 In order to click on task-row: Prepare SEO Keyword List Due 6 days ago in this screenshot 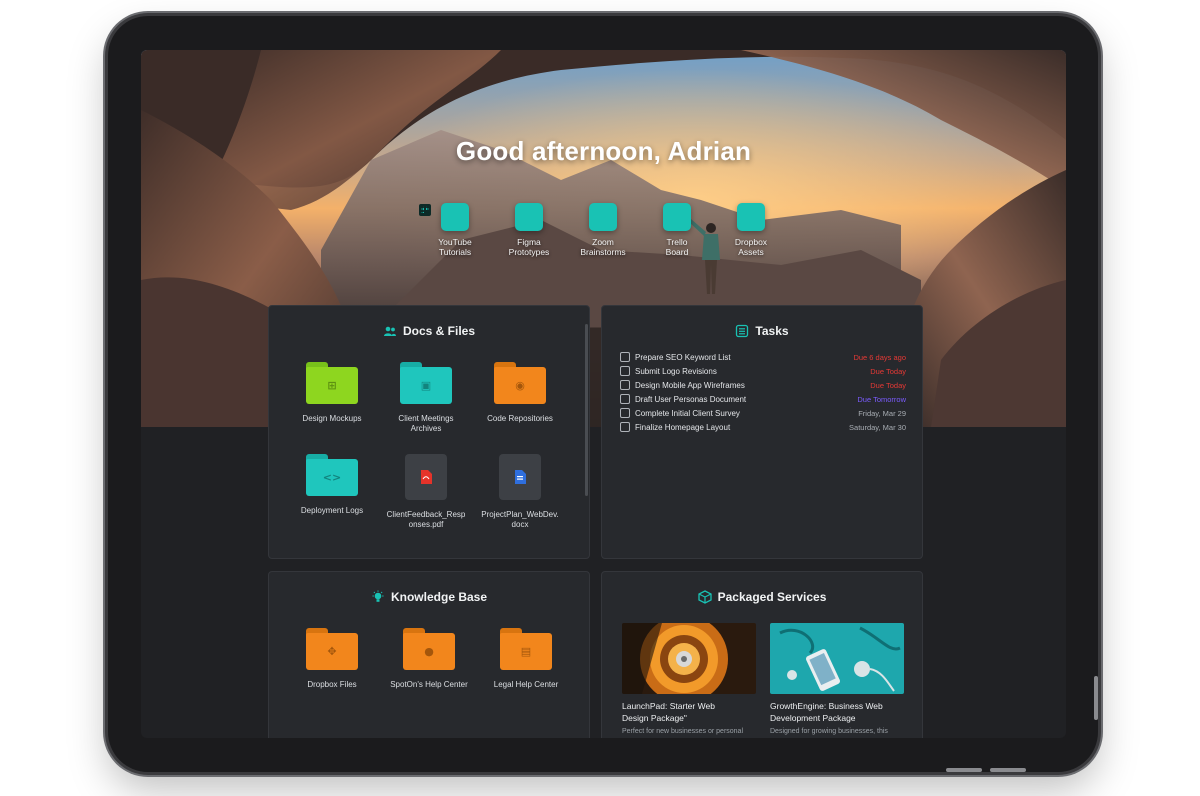, I will do `click(763, 357)`.